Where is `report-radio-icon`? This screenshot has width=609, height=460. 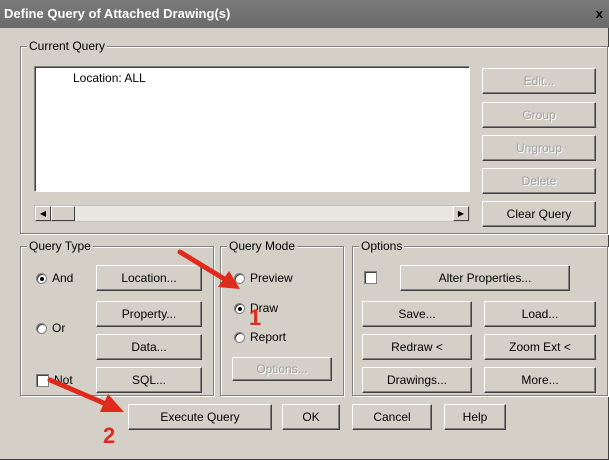 report-radio-icon is located at coordinates (239, 337).